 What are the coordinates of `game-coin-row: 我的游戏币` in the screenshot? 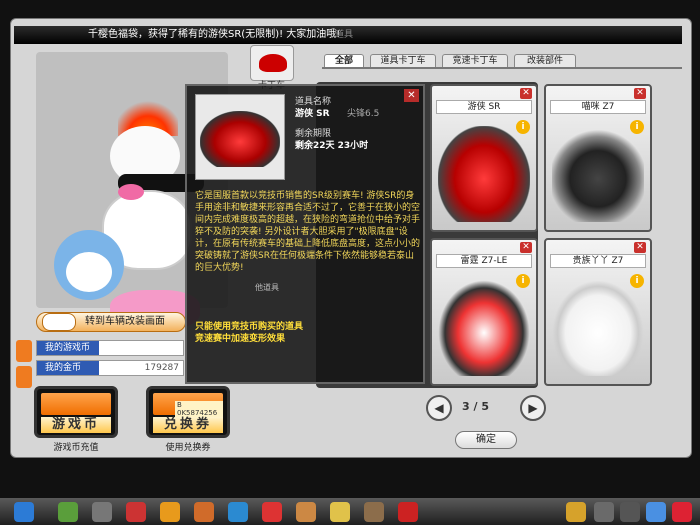 It's located at (110, 348).